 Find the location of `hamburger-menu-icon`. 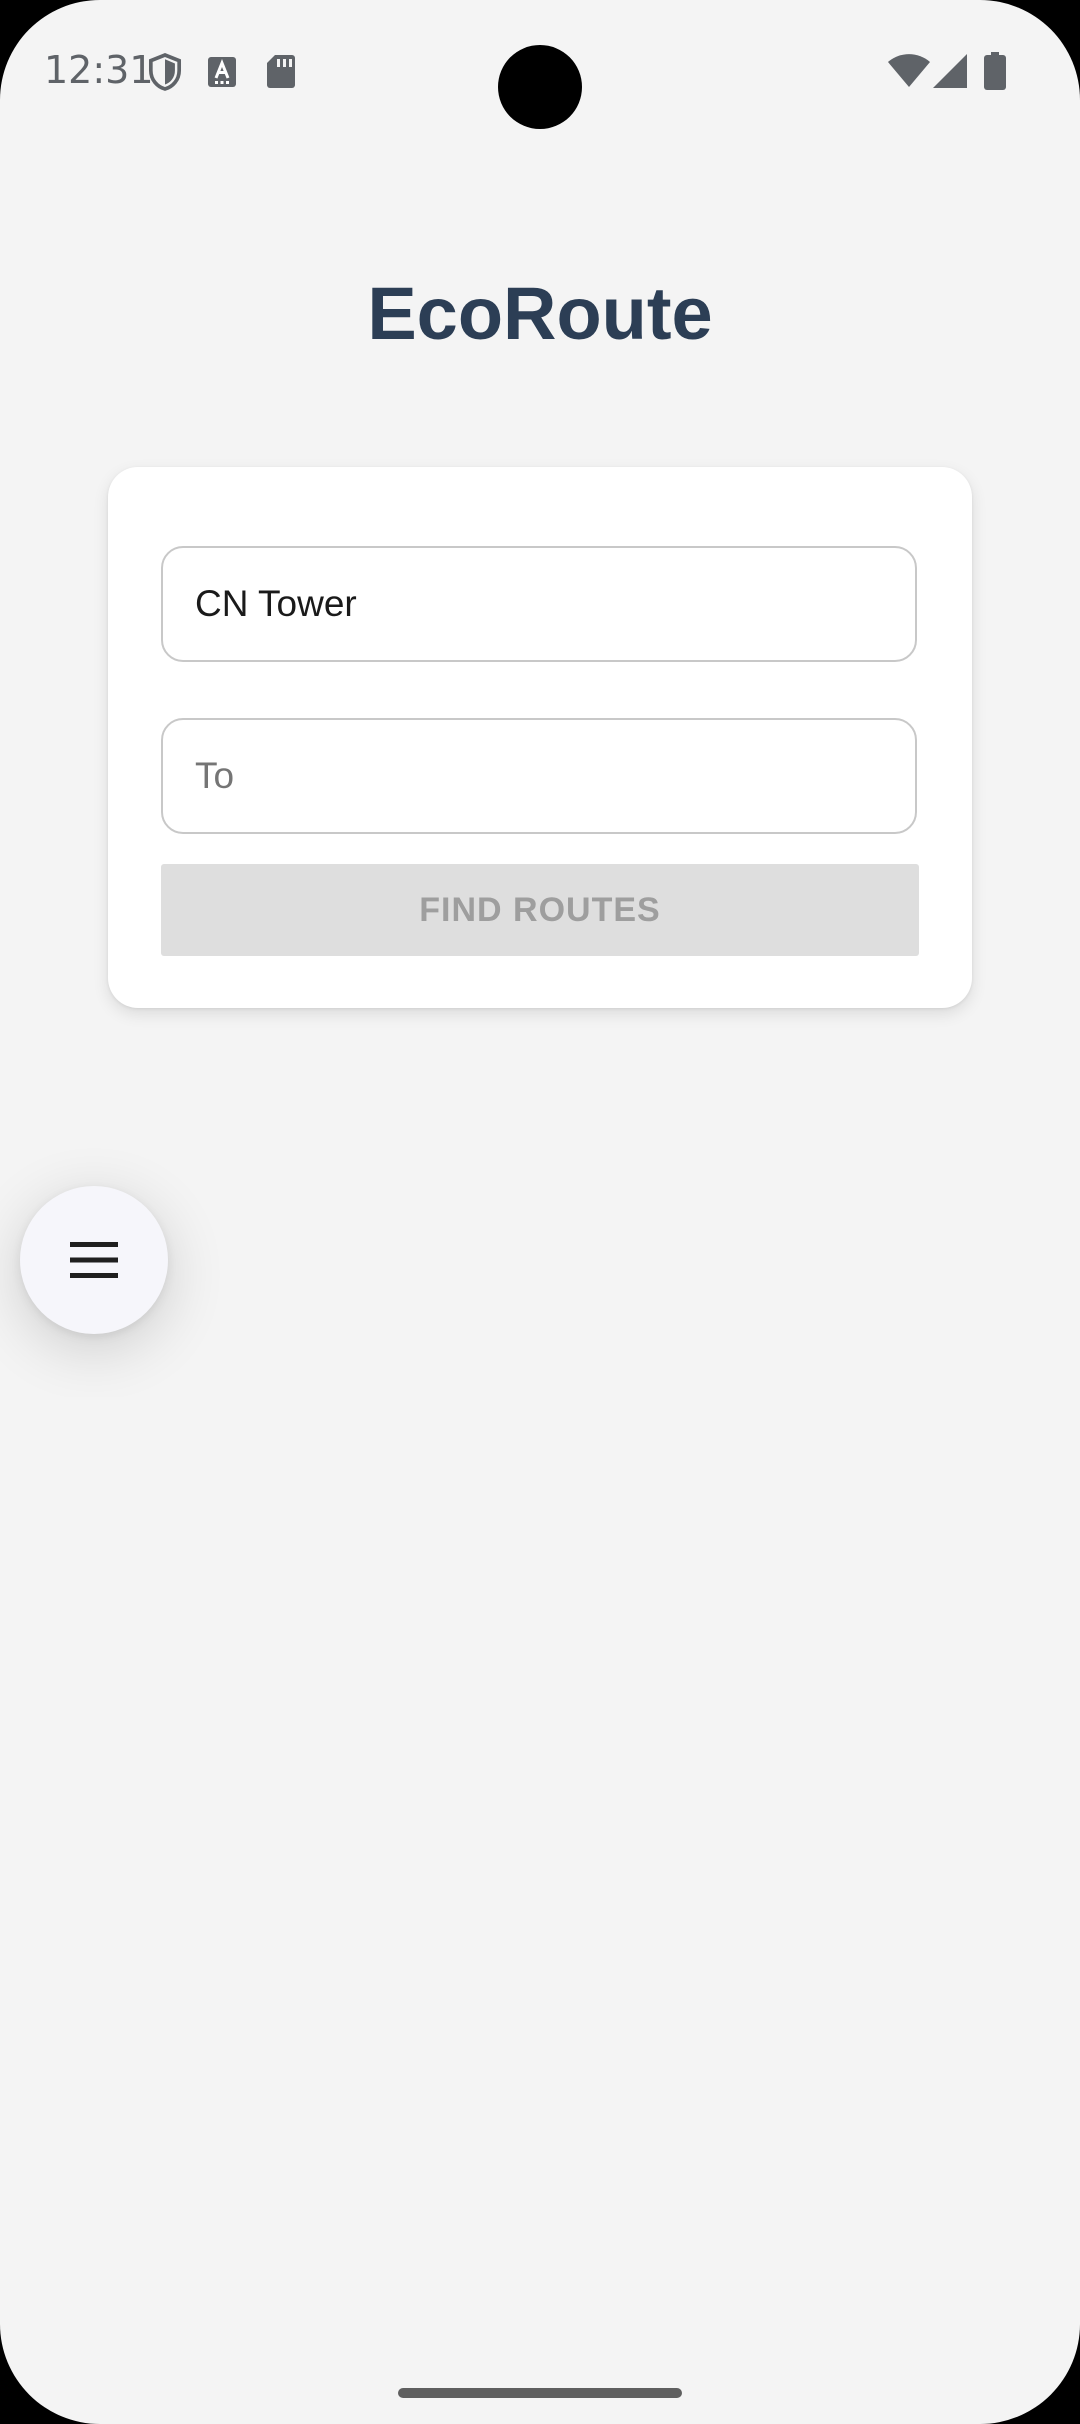

hamburger-menu-icon is located at coordinates (94, 1260).